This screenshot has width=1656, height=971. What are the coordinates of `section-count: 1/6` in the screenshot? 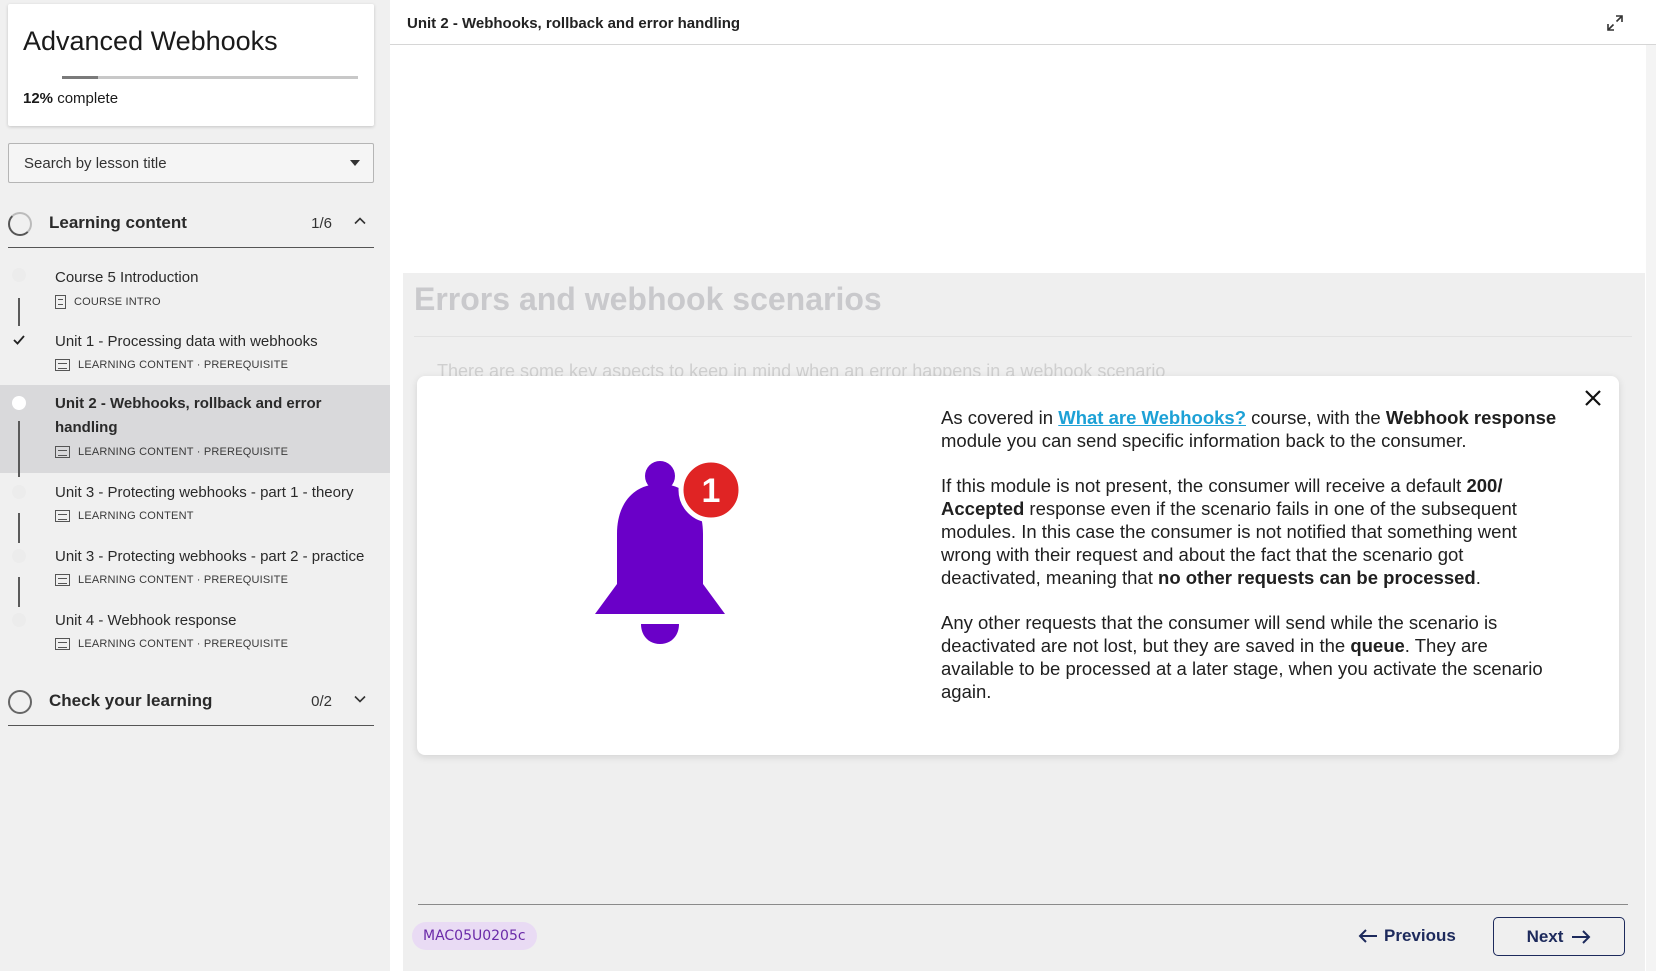 It's located at (321, 223).